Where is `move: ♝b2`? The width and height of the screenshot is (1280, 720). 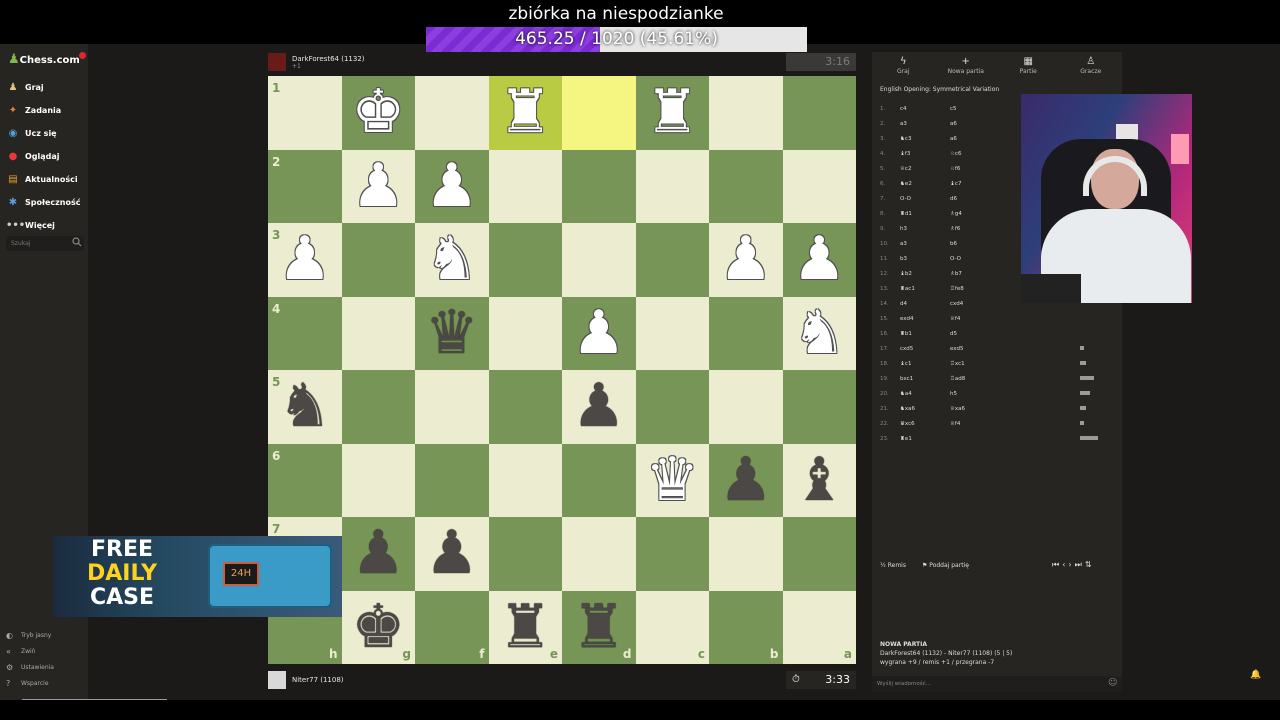 move: ♝b2 is located at coordinates (925, 274).